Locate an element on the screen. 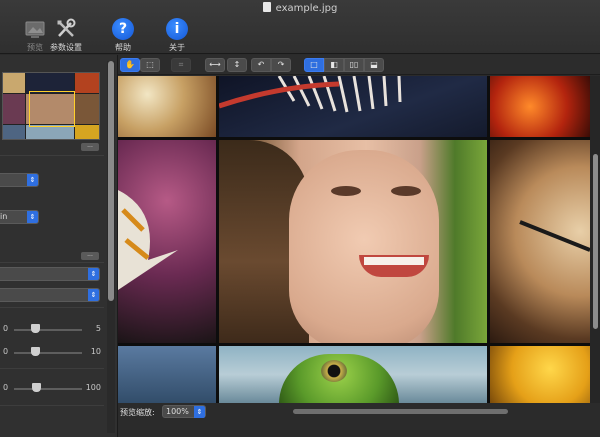 This screenshot has width=600, height=437. fit-height-button: ↕ is located at coordinates (237, 65).